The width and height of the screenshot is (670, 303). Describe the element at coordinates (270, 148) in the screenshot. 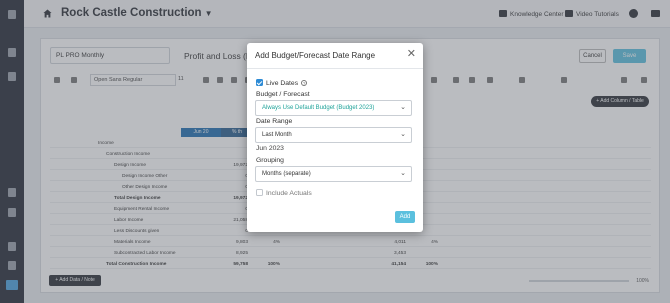

I see `date-range-preview: Jun 2023` at that location.